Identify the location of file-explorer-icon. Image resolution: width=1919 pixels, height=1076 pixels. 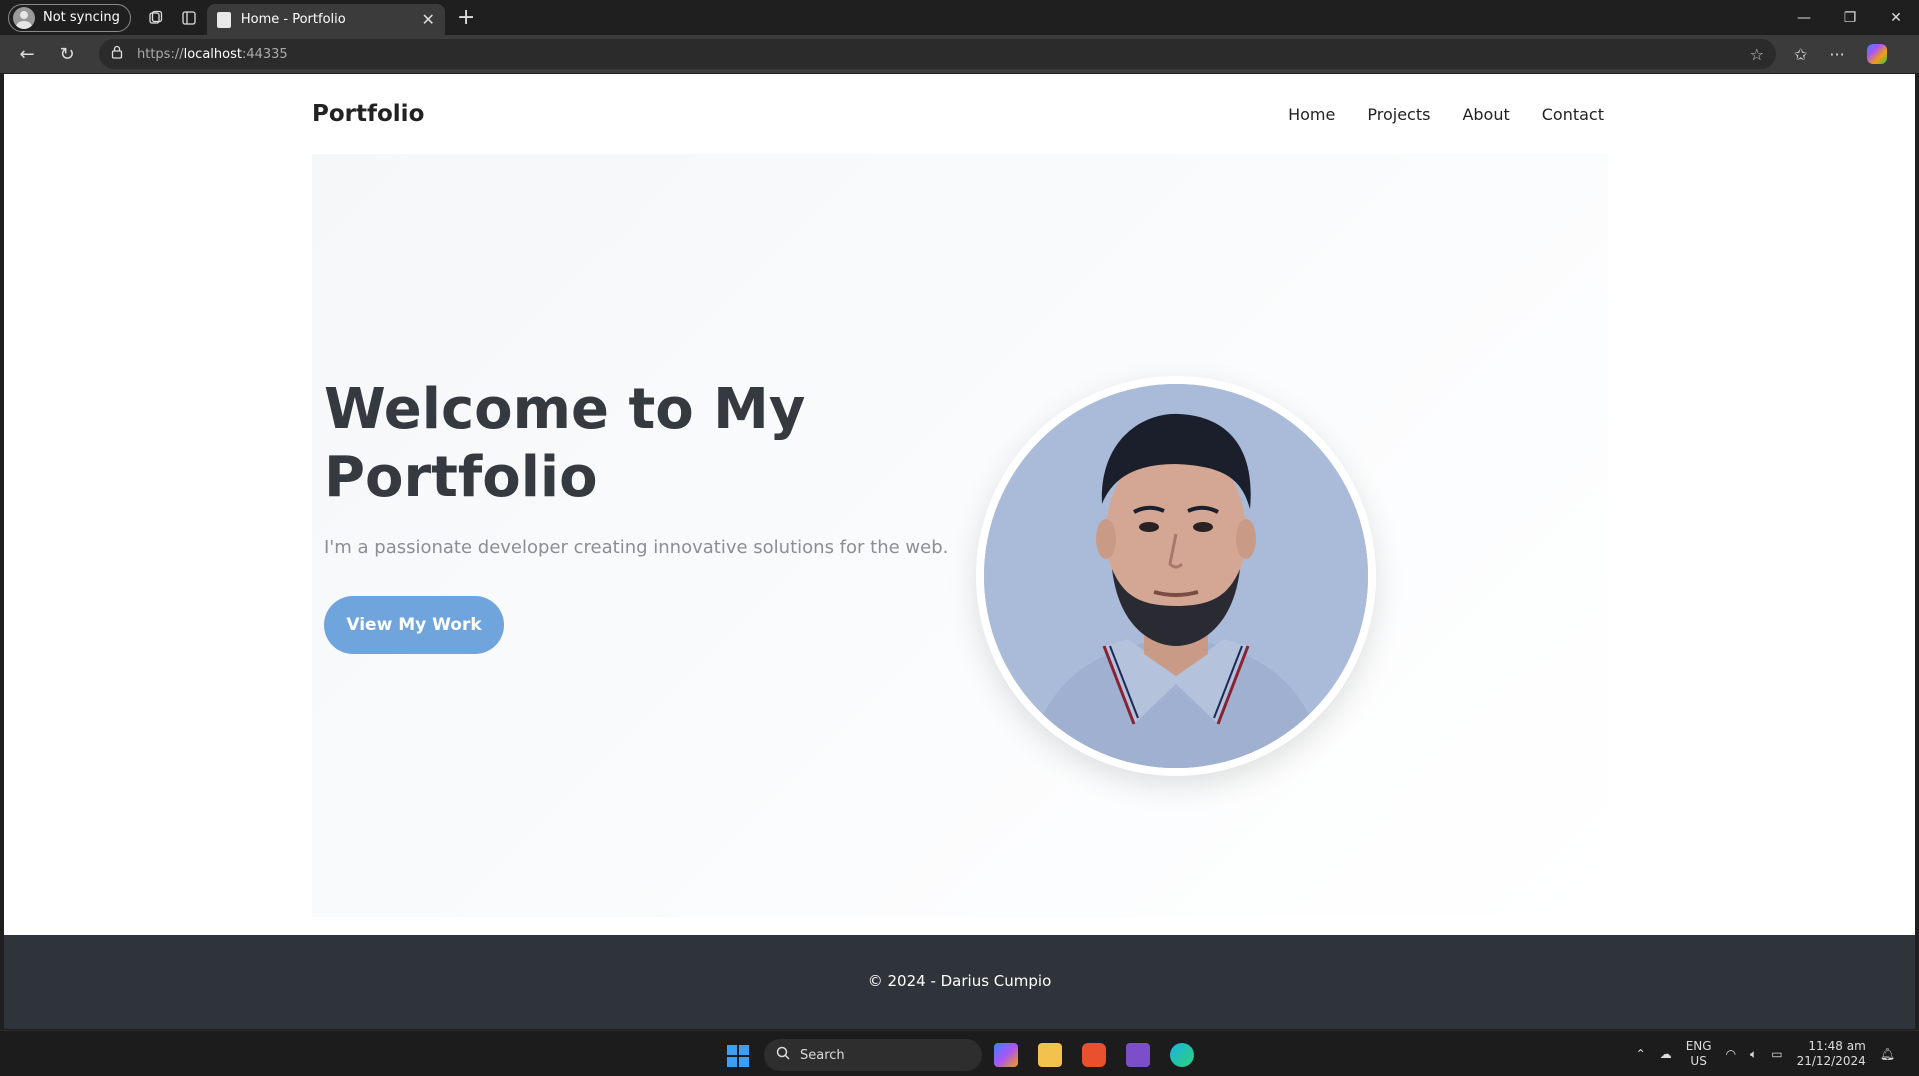
(1050, 1055).